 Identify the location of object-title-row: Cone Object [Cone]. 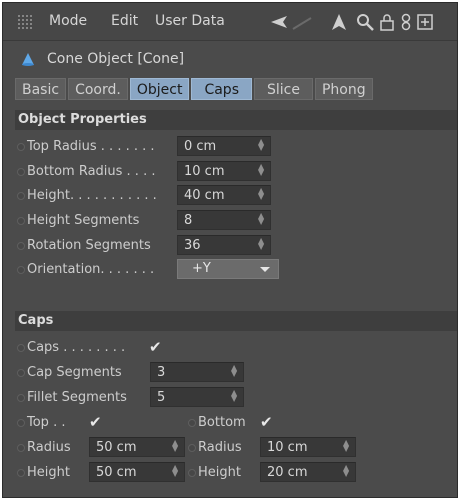
(230, 59).